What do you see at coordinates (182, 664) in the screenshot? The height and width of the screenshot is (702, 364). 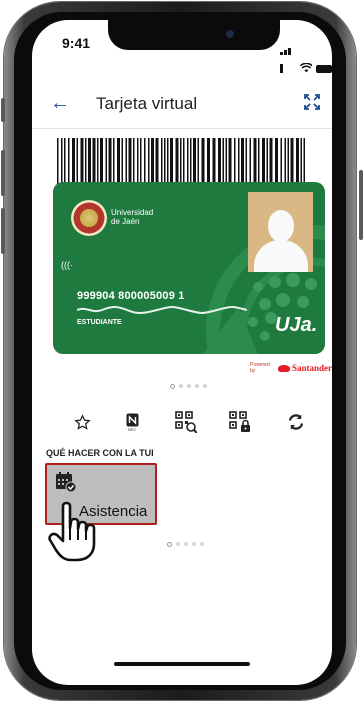 I see `home-indicator` at bounding box center [182, 664].